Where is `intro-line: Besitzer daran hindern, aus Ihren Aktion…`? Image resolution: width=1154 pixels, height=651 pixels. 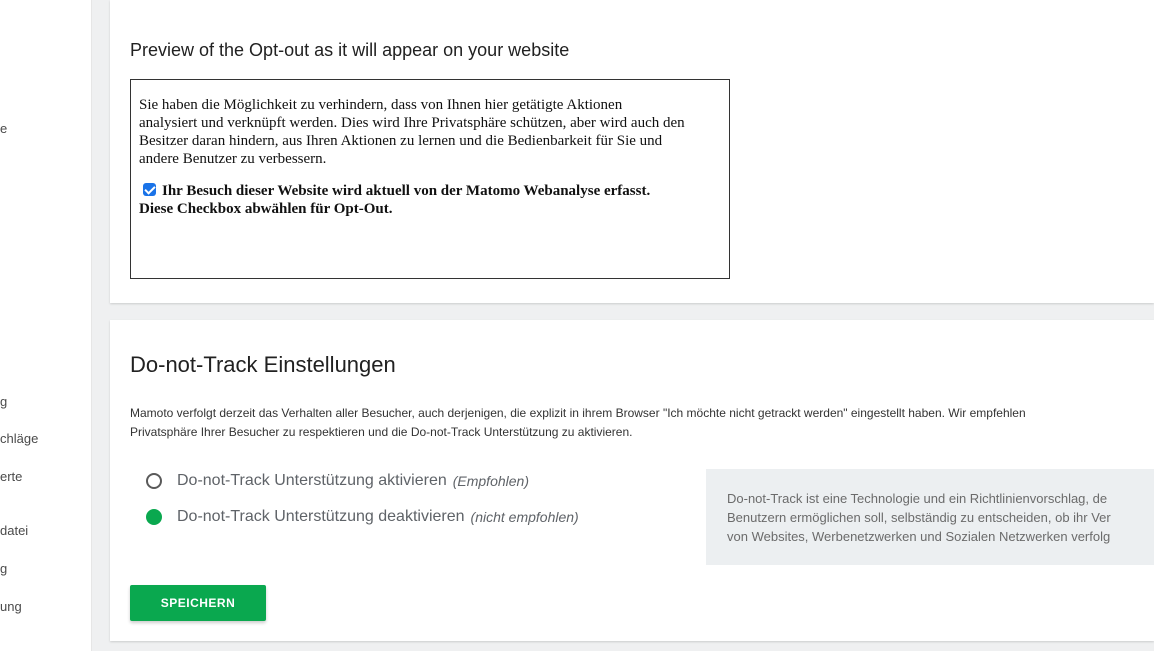 intro-line: Besitzer daran hindern, aus Ihren Aktion… is located at coordinates (401, 141).